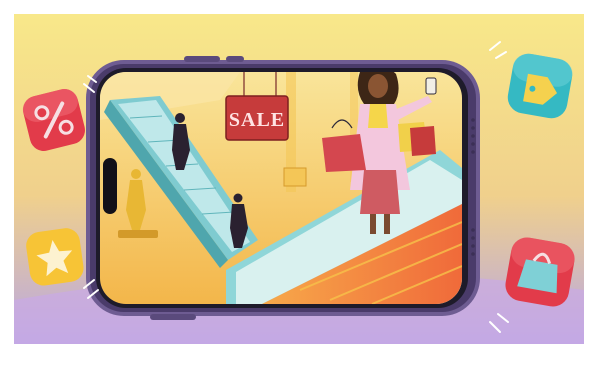  Describe the element at coordinates (55, 257) in the screenshot. I see `star-icon` at that location.